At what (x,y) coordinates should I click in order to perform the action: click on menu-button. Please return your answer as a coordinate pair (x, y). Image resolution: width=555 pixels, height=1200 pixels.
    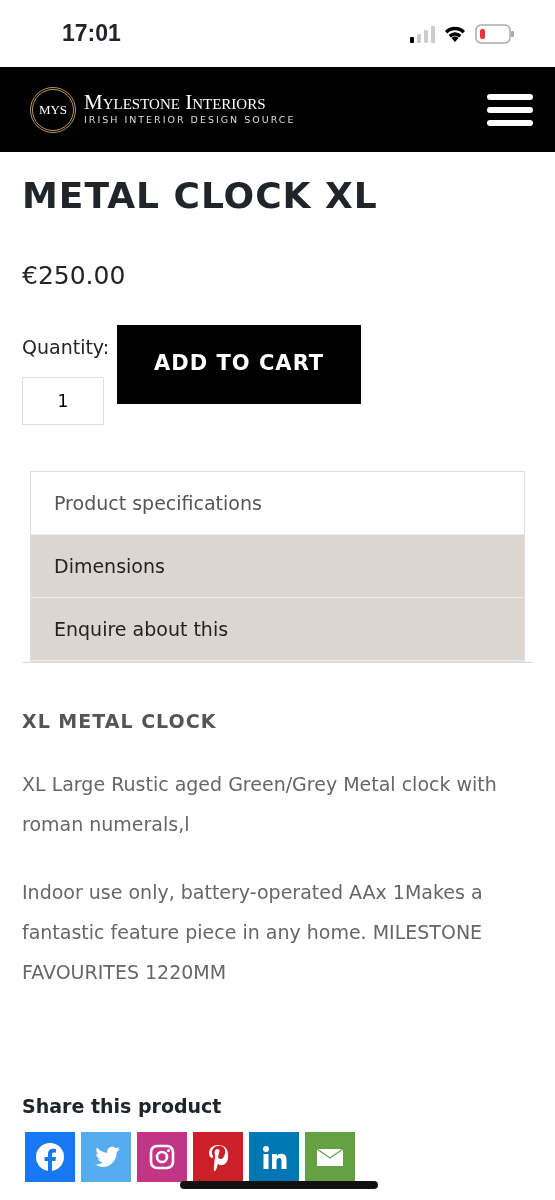
    Looking at the image, I should click on (510, 109).